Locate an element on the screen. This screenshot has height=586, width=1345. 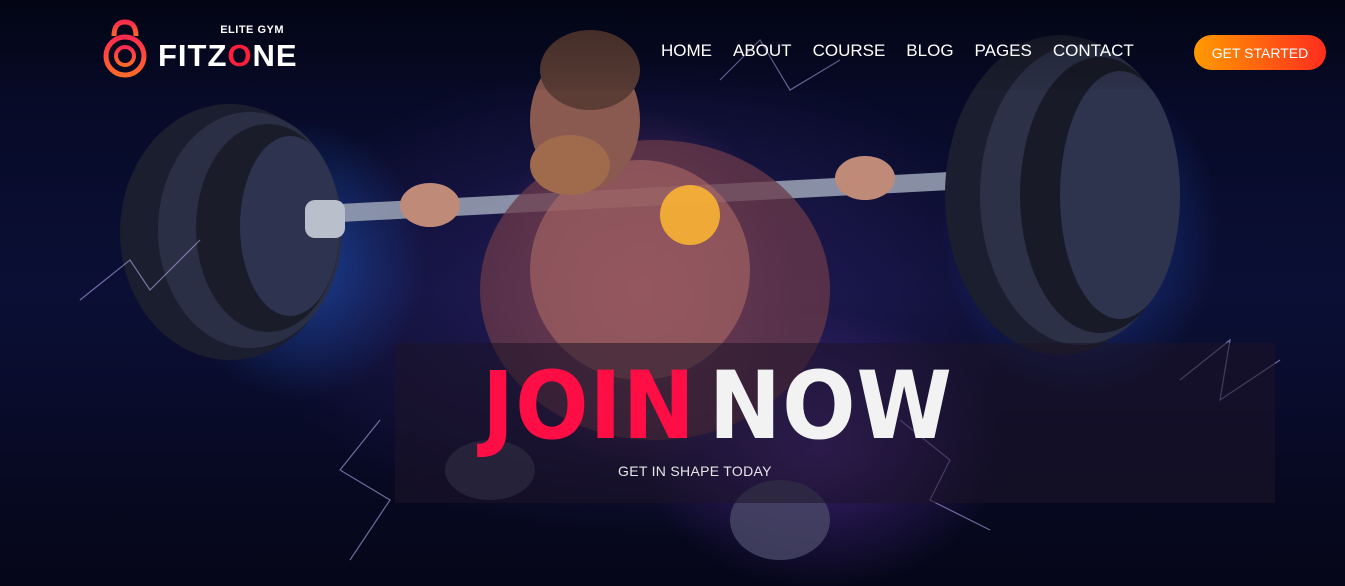
nav-pages: PAGES is located at coordinates (1003, 51).